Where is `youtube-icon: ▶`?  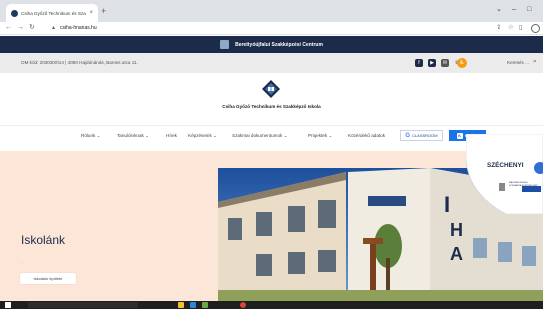 youtube-icon: ▶ is located at coordinates (432, 63).